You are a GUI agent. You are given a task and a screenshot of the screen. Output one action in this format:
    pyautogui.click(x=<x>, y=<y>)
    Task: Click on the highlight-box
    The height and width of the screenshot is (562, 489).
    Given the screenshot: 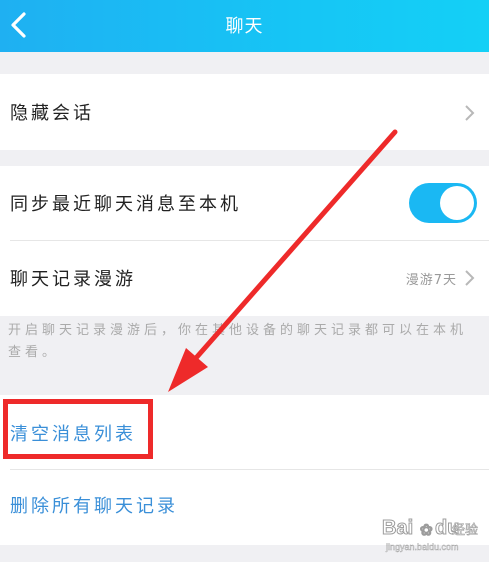 What is the action you would take?
    pyautogui.click(x=78, y=429)
    